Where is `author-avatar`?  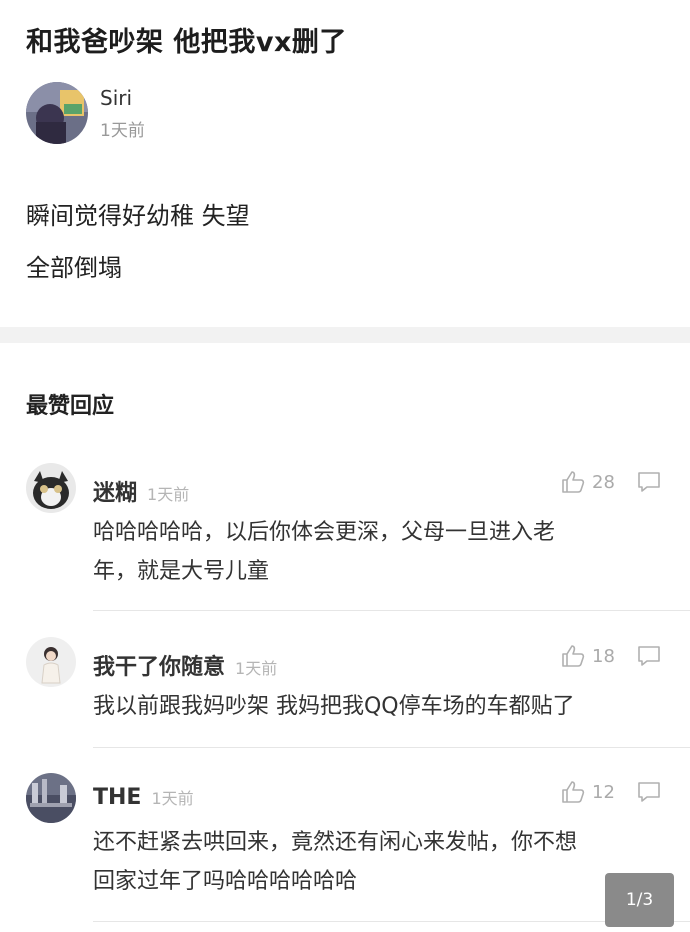
author-avatar is located at coordinates (57, 113).